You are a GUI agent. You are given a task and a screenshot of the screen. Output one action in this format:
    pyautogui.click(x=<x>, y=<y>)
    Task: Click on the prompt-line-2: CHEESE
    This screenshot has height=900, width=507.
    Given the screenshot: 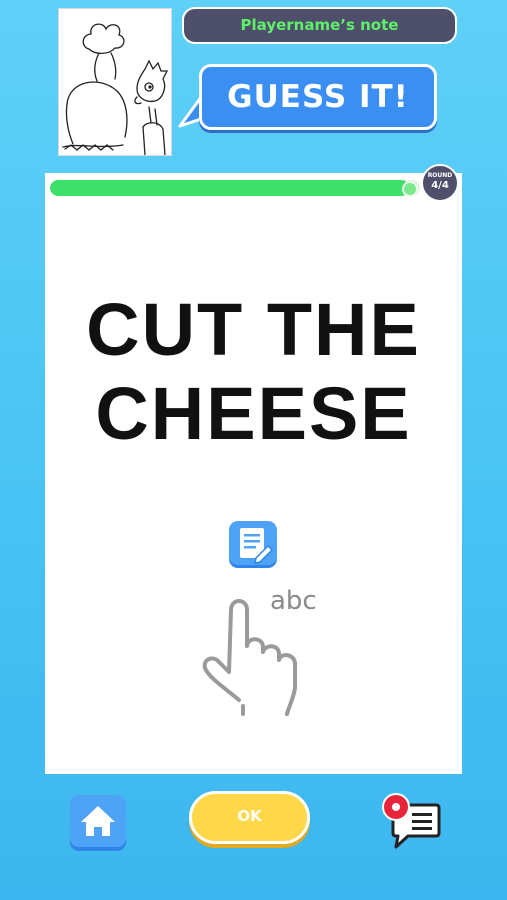 What is the action you would take?
    pyautogui.click(x=253, y=413)
    